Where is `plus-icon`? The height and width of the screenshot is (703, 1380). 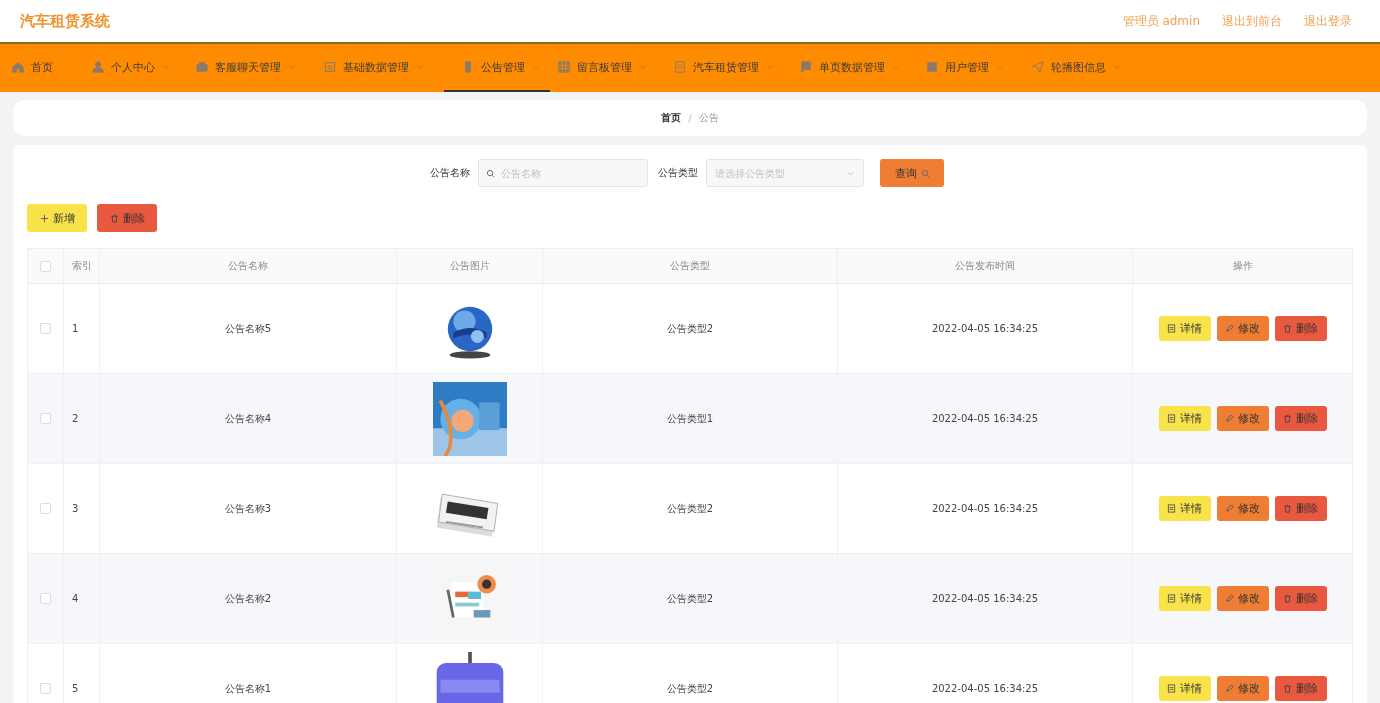
plus-icon is located at coordinates (44, 218).